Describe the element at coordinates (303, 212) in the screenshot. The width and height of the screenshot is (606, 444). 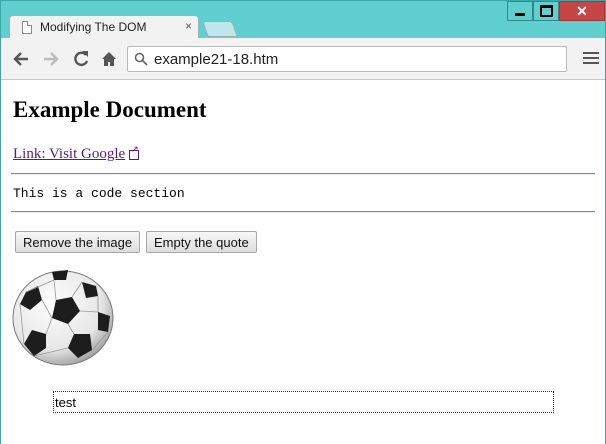
I see `divider-bottom` at that location.